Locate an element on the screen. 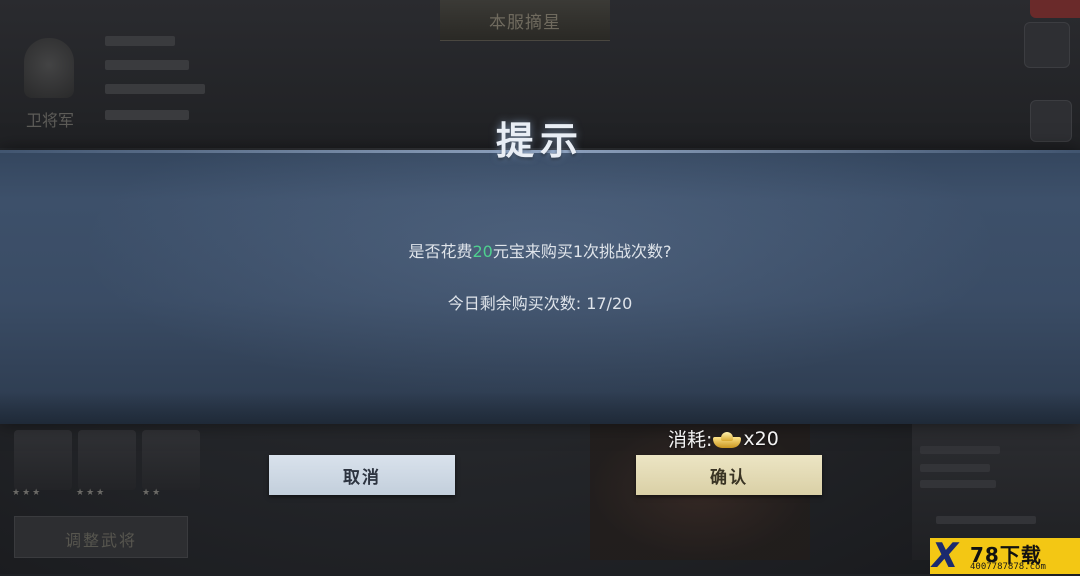 This screenshot has height=576, width=1080. message-amount: 20 is located at coordinates (482, 251).